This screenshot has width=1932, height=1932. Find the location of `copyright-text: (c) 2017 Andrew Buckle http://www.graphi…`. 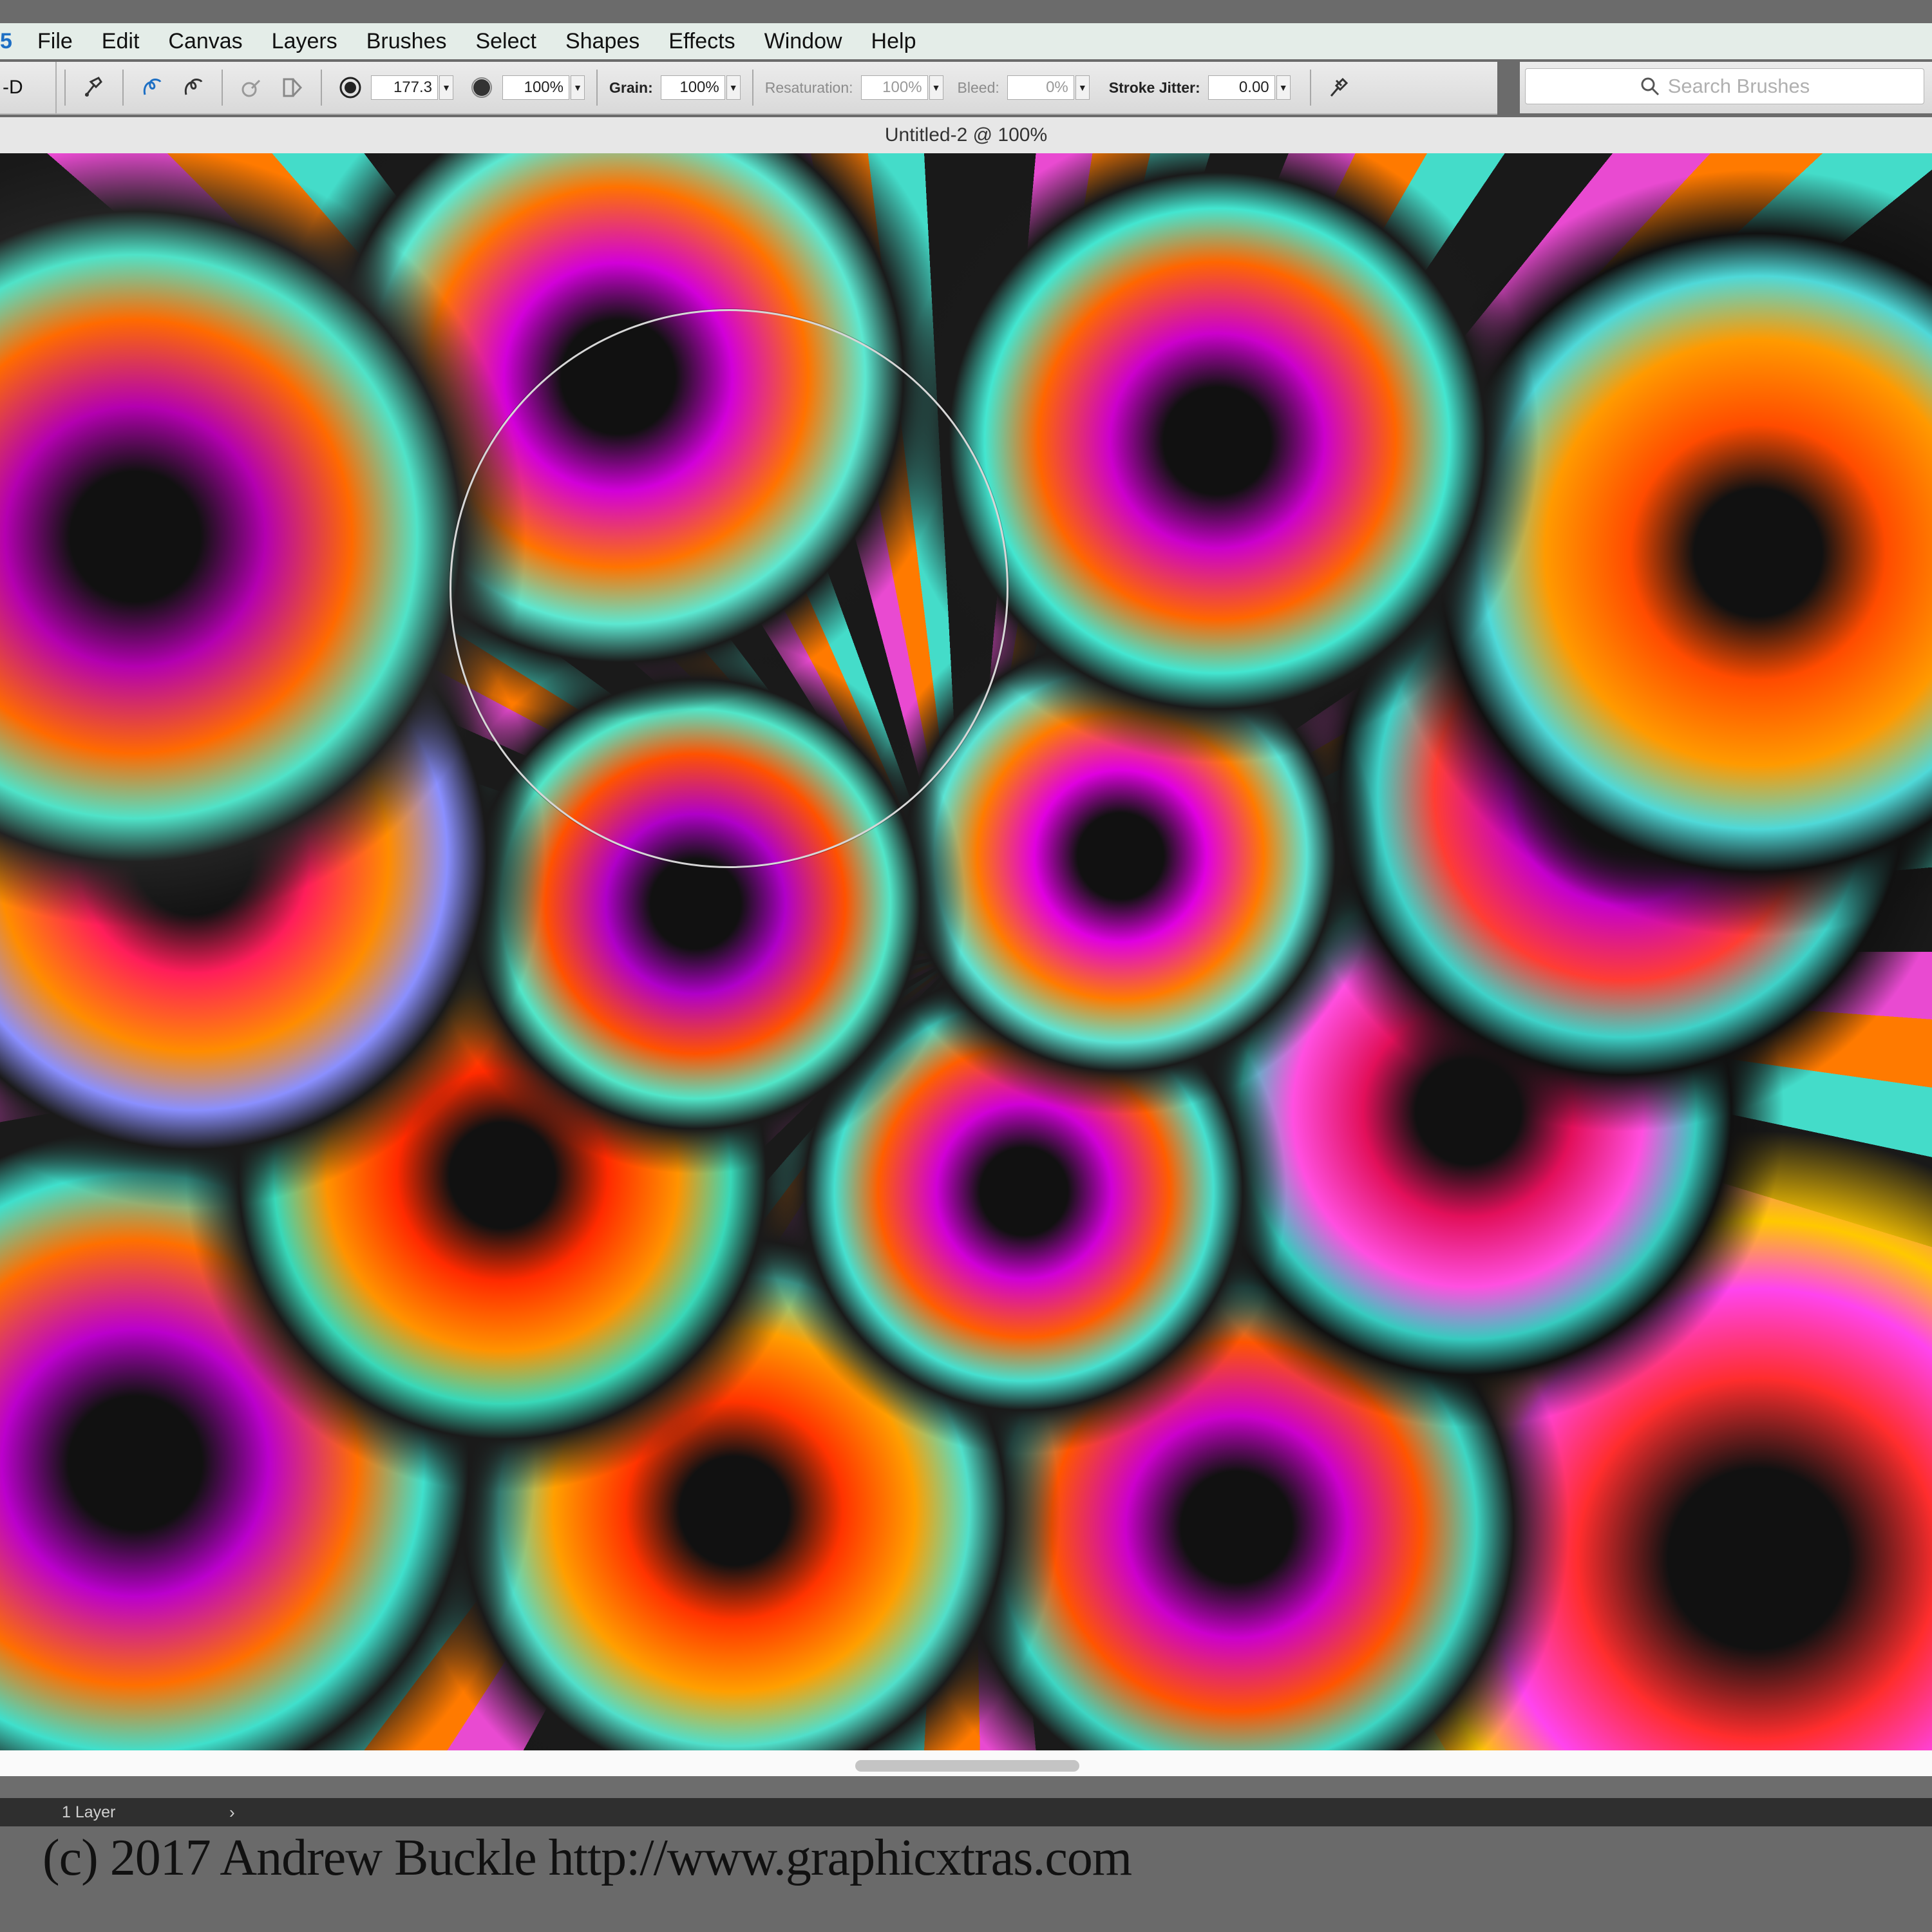

copyright-text: (c) 2017 Andrew Buckle http://www.graphi… is located at coordinates (587, 1858).